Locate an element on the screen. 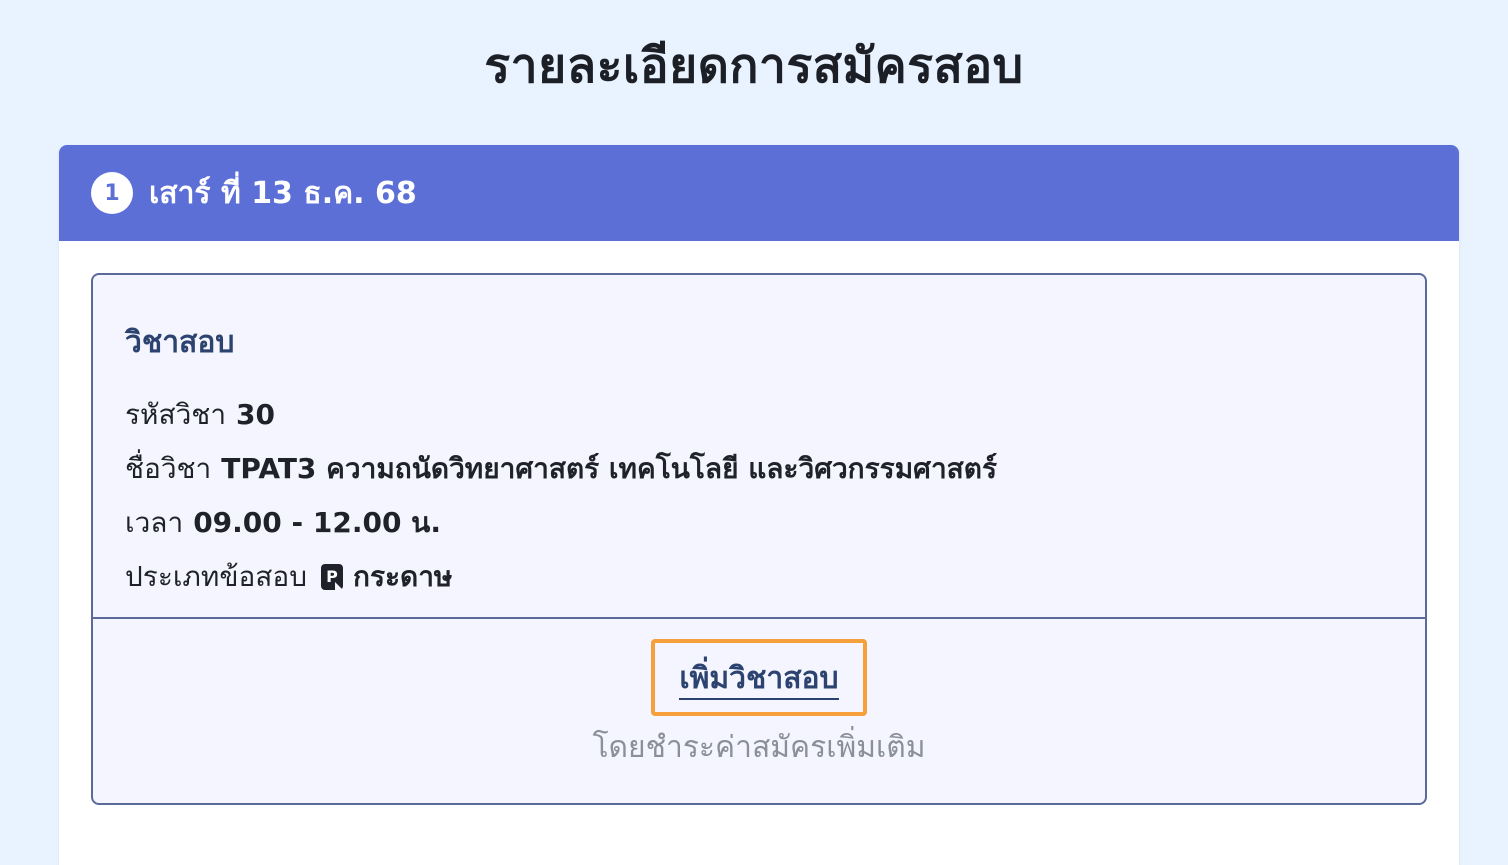 The width and height of the screenshot is (1508, 865). paper-exam-icon: P is located at coordinates (331, 577).